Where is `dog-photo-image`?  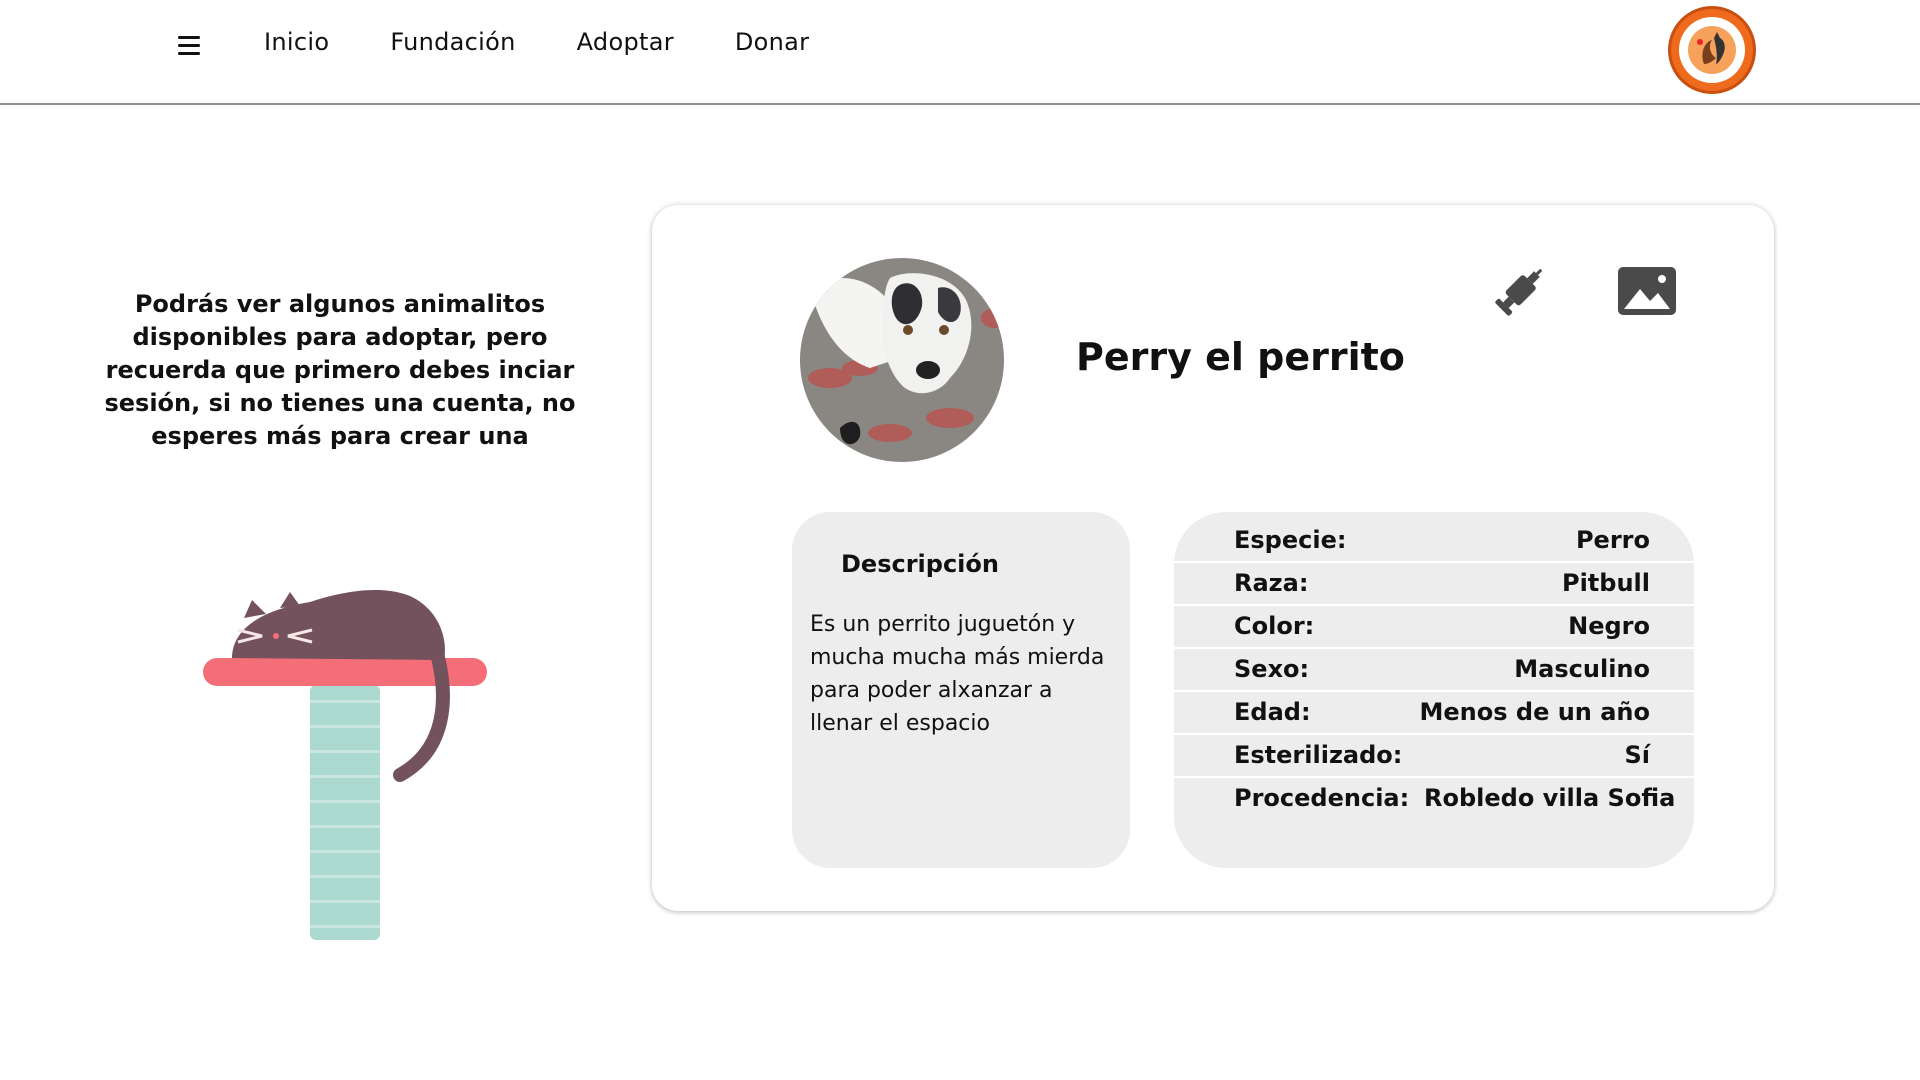
dog-photo-image is located at coordinates (902, 360).